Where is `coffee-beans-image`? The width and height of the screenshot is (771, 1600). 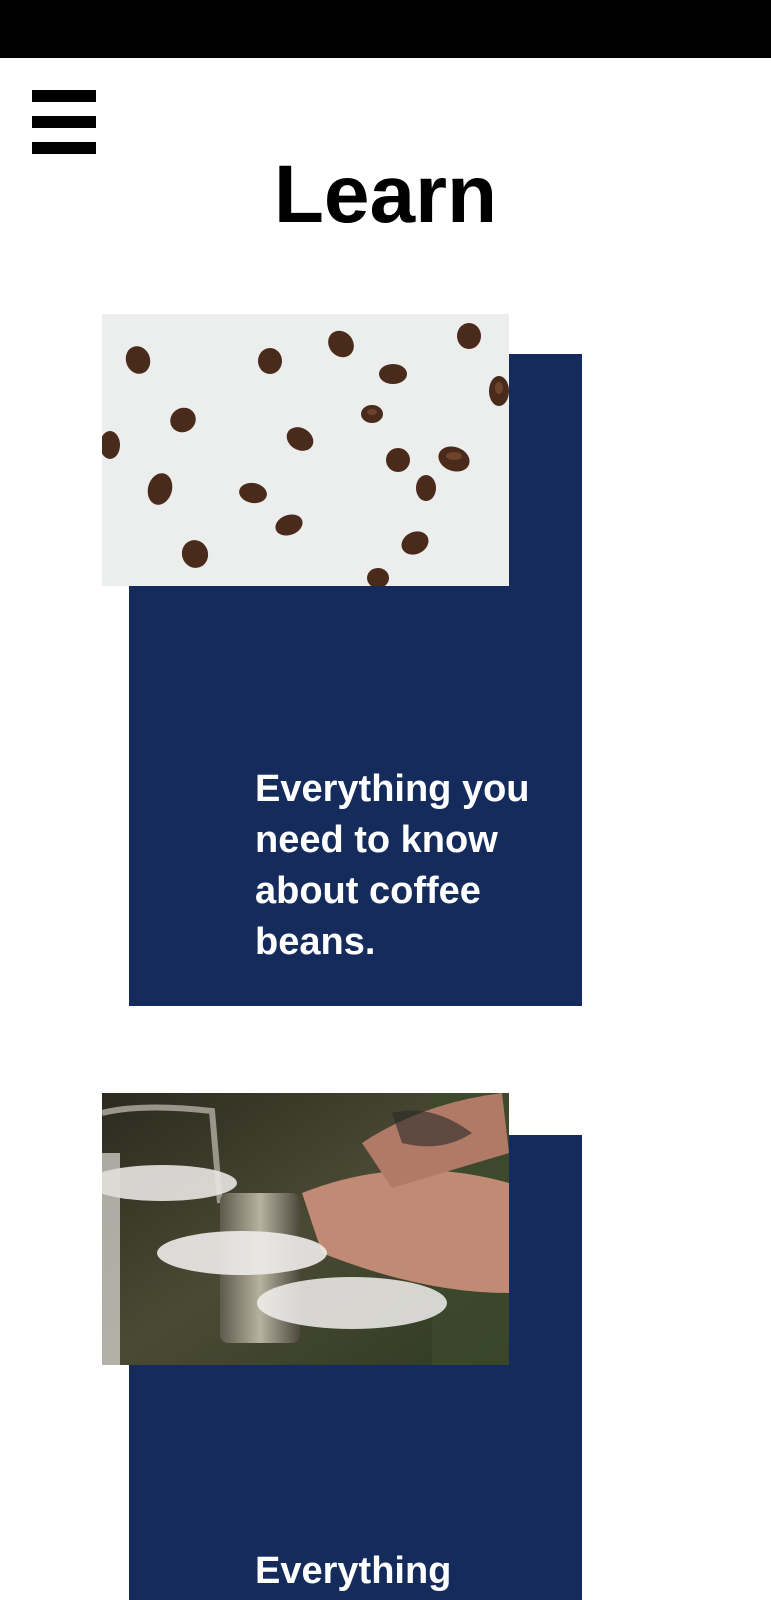 coffee-beans-image is located at coordinates (305, 450).